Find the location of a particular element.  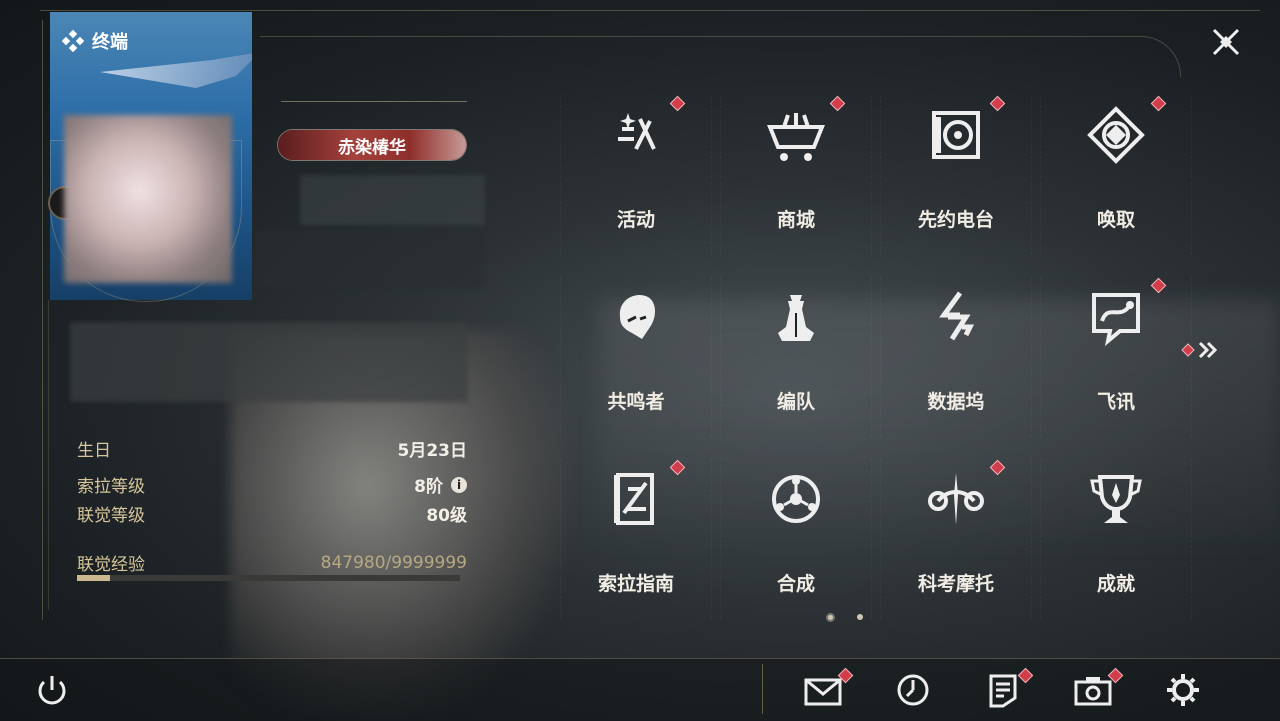

activity-icon is located at coordinates (637, 131).